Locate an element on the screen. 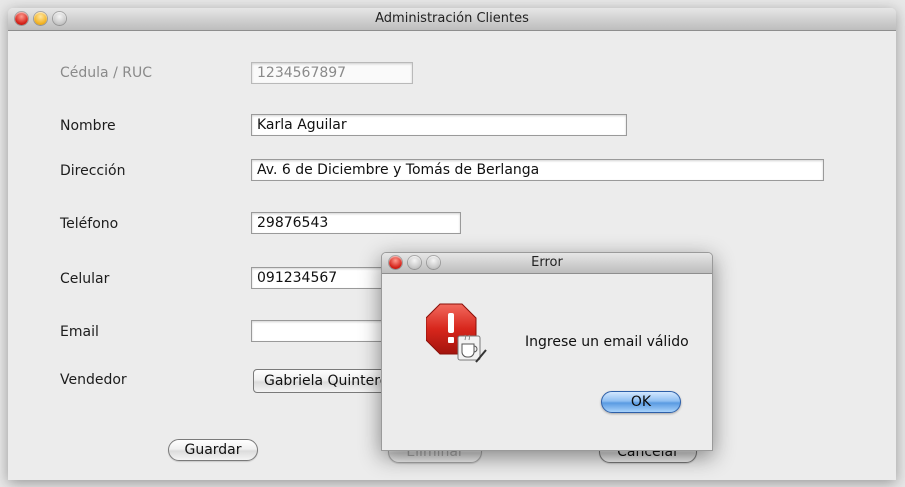  direccion-label: Dirección is located at coordinates (93, 171).